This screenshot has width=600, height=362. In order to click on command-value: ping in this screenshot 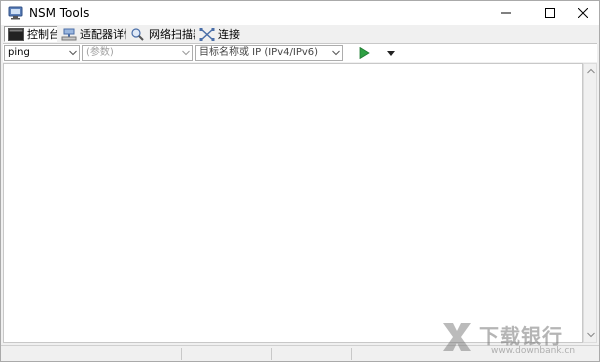, I will do `click(19, 52)`.